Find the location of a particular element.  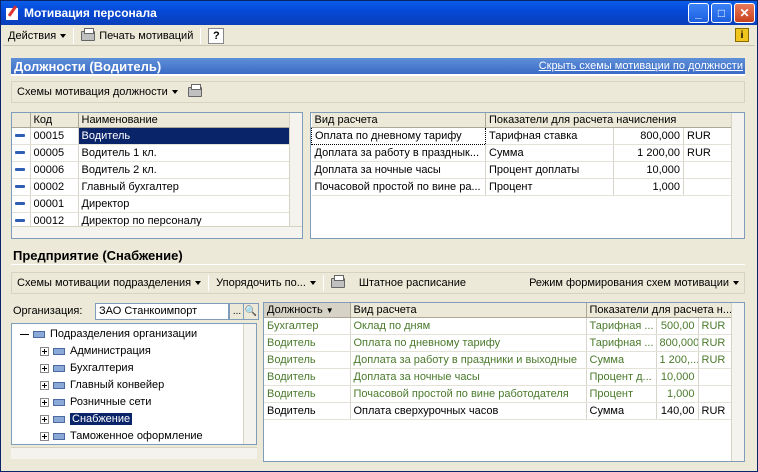

search-icon: 🔍 is located at coordinates (251, 311).